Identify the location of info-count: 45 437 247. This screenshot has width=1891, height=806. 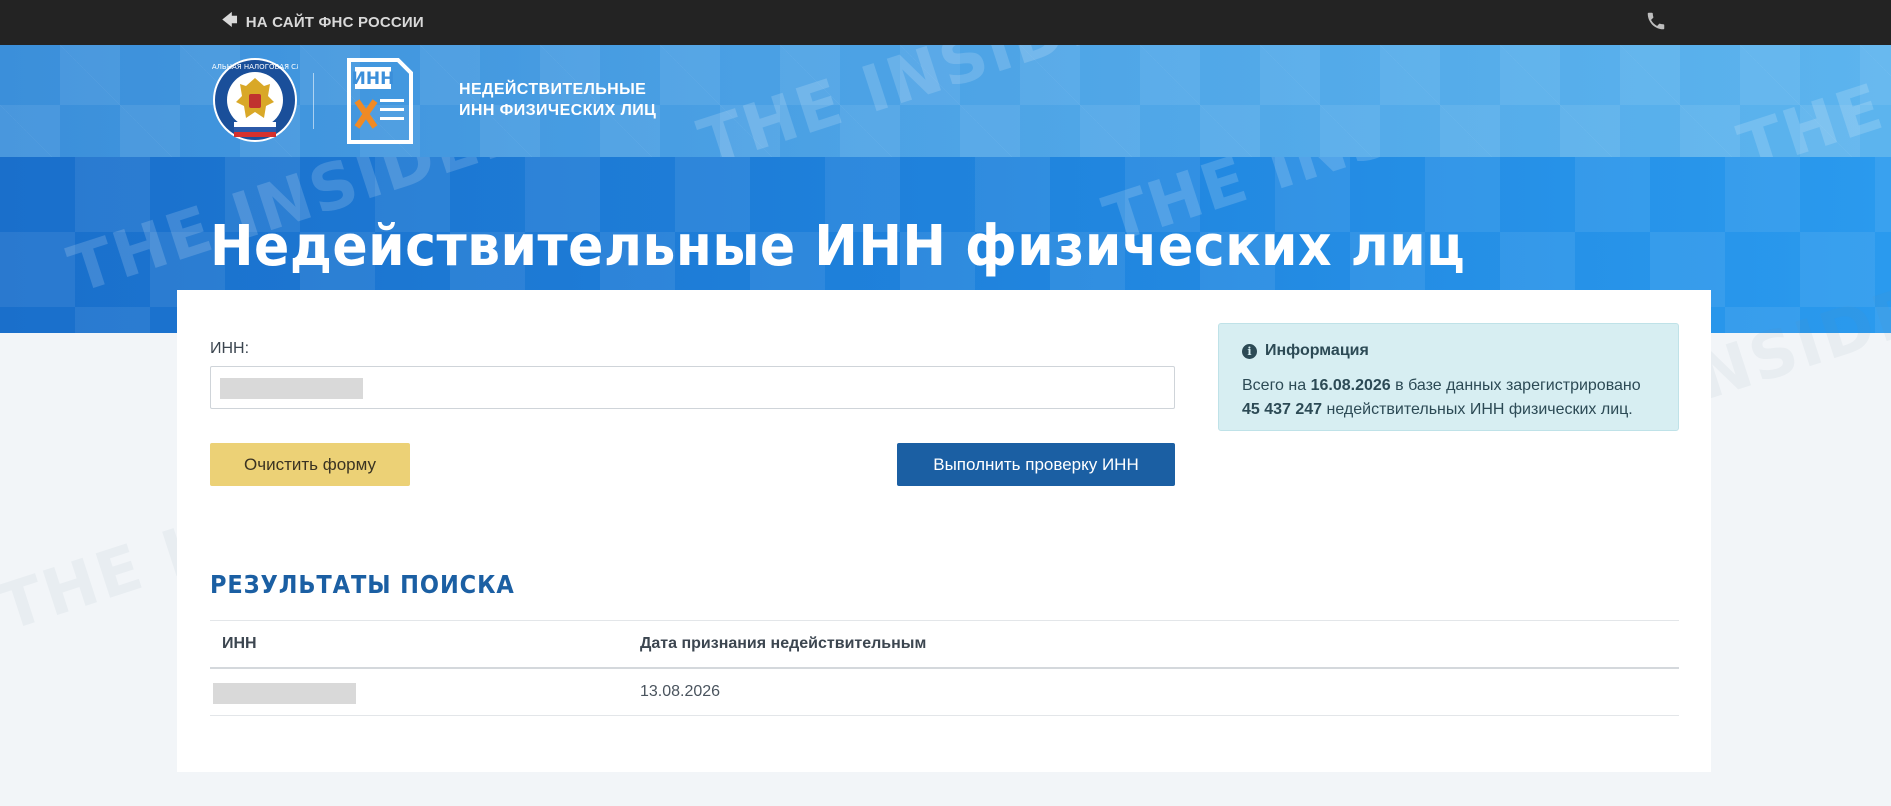
(1282, 409).